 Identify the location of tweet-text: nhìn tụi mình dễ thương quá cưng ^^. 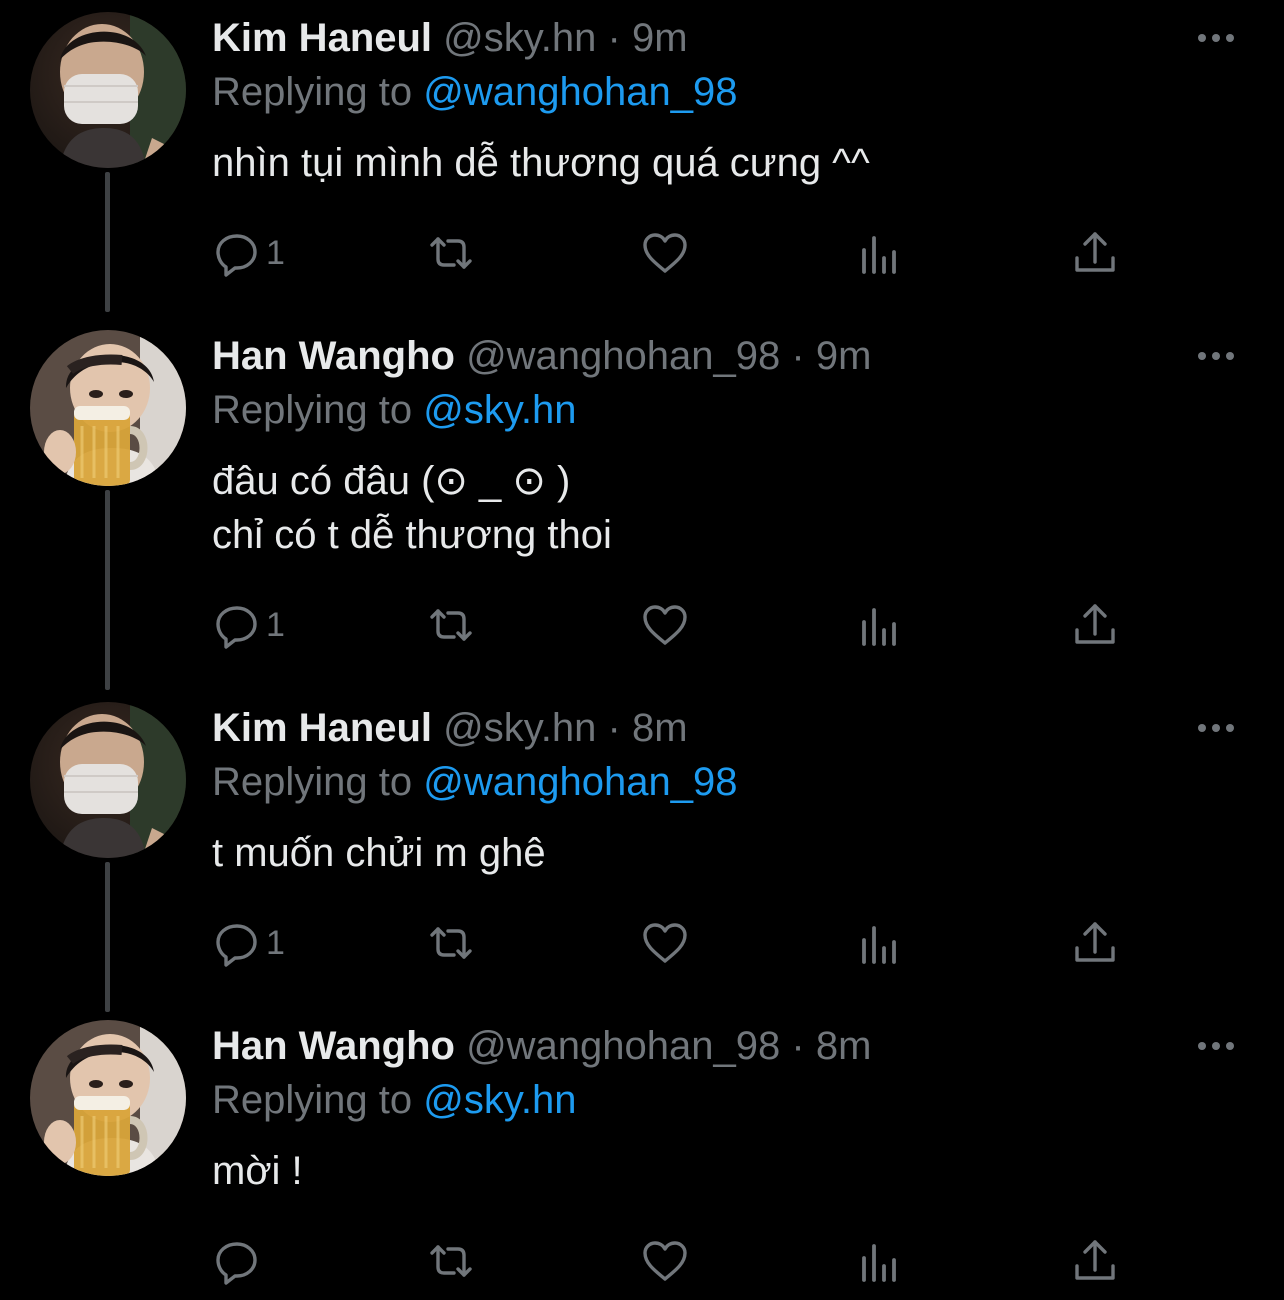
(541, 163).